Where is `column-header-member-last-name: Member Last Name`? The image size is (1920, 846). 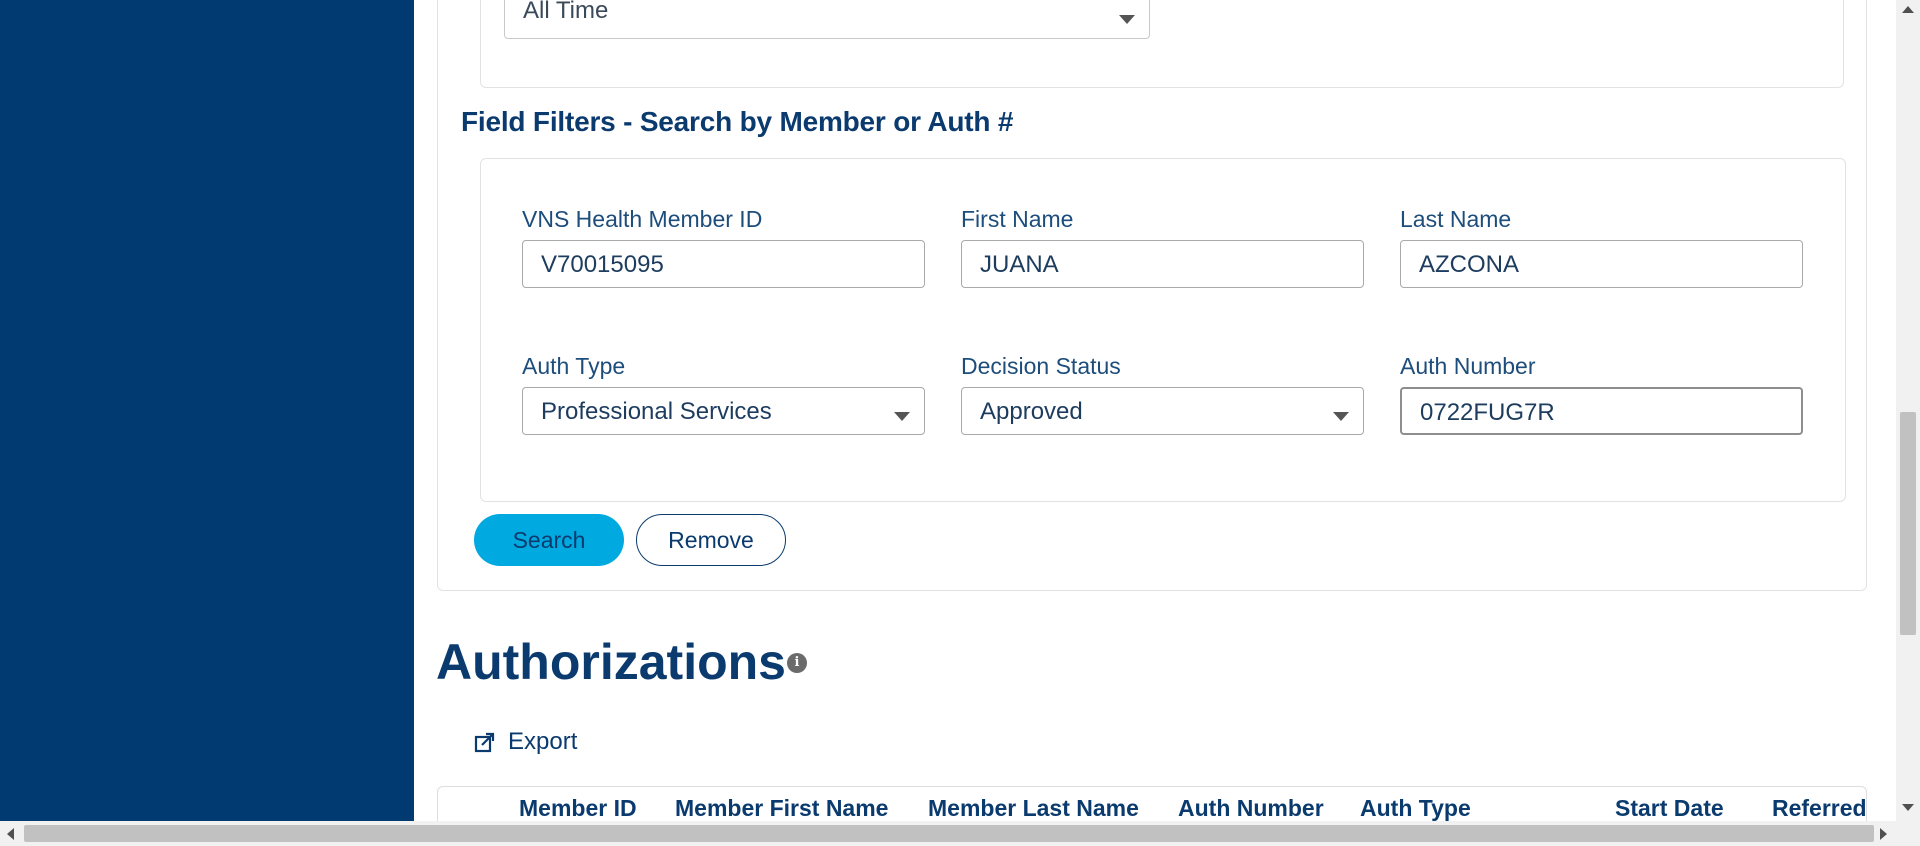
column-header-member-last-name: Member Last Name is located at coordinates (1033, 808).